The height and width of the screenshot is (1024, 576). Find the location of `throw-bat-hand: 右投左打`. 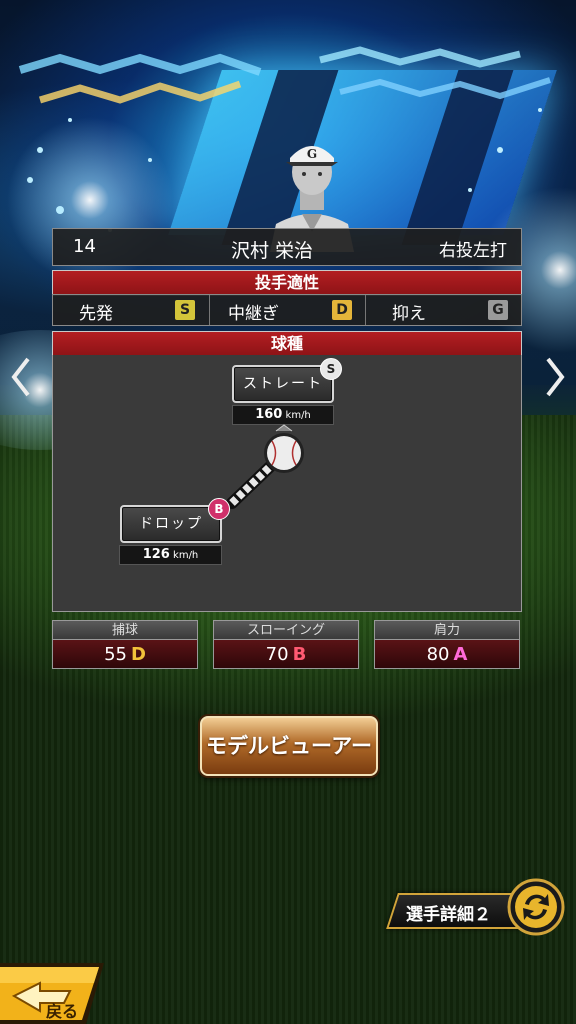

throw-bat-hand: 右投左打 is located at coordinates (473, 251).